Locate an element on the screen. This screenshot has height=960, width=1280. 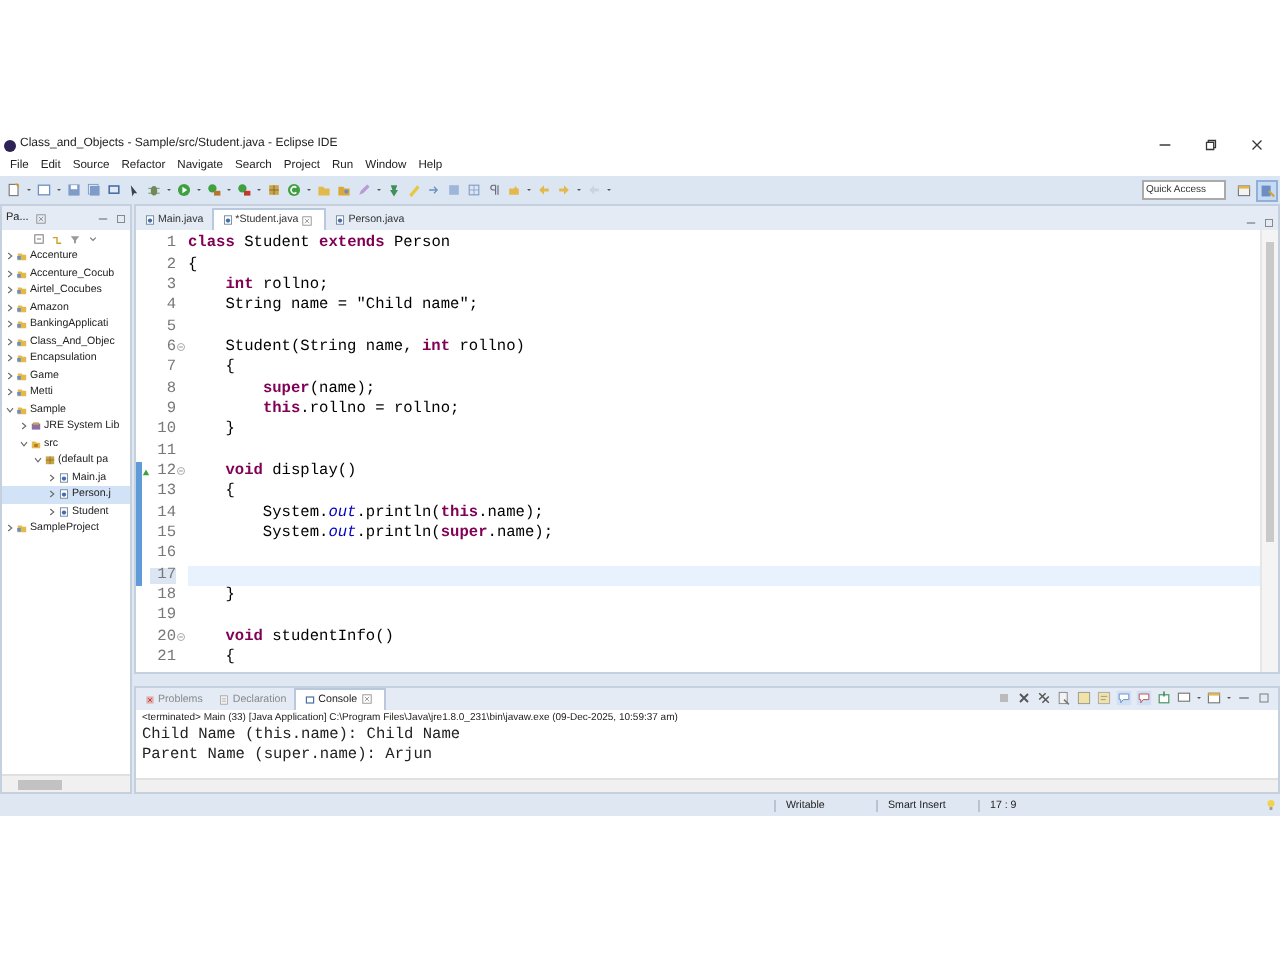
terminal-icon is located at coordinates (114, 190).